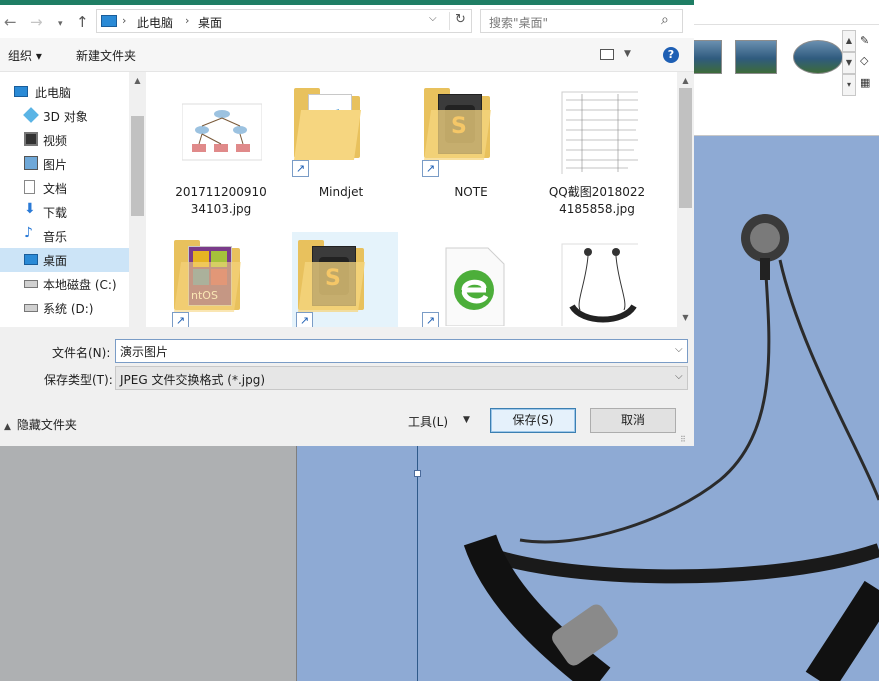 Image resolution: width=879 pixels, height=681 pixels. Describe the element at coordinates (581, 21) in the screenshot. I see `search-box: 搜索"桌面" ⌕` at that location.